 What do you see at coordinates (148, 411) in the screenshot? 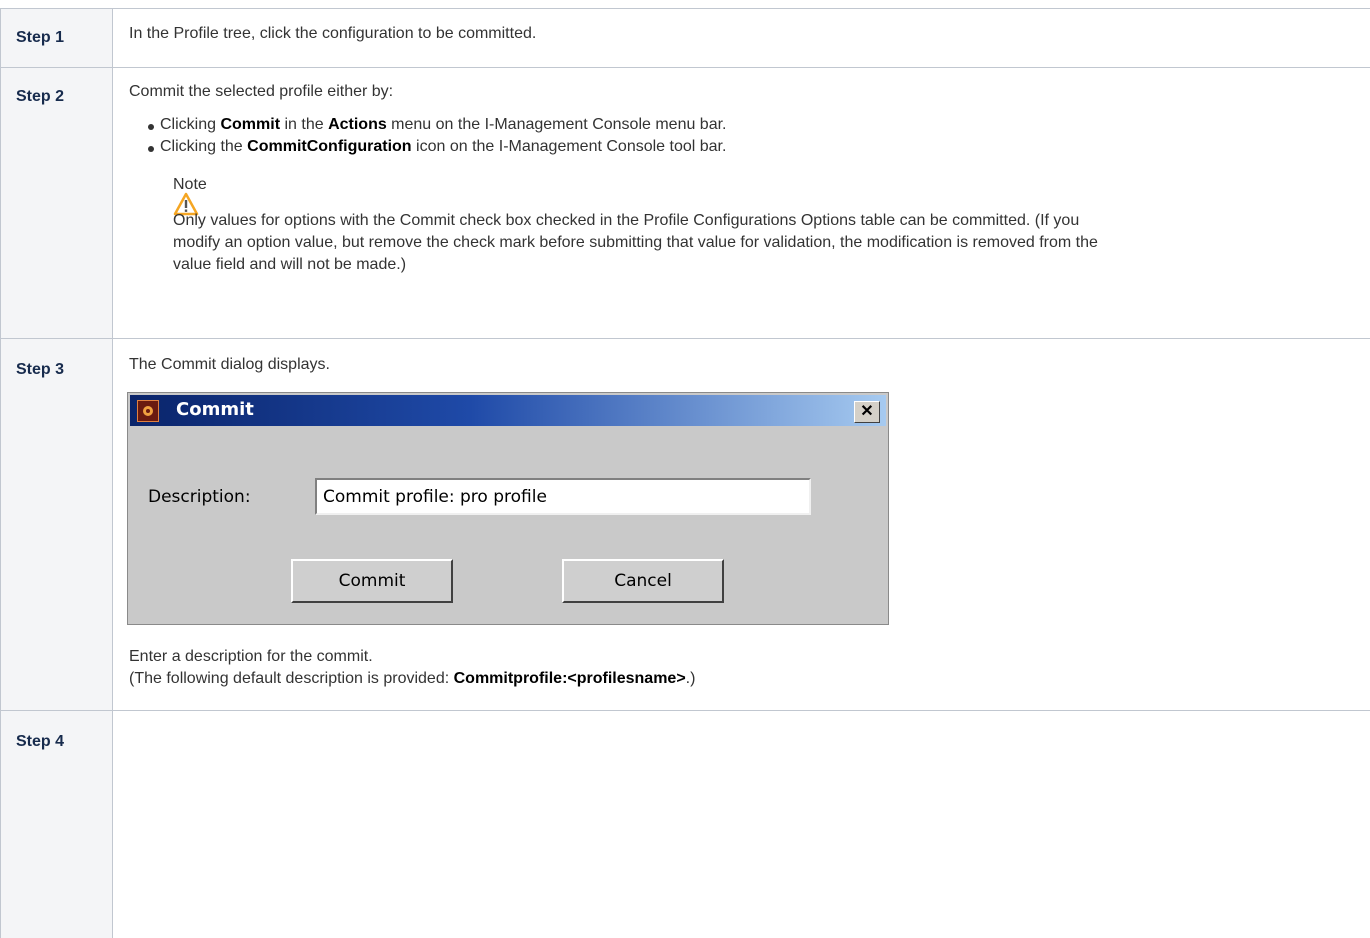
I see `app-icon` at bounding box center [148, 411].